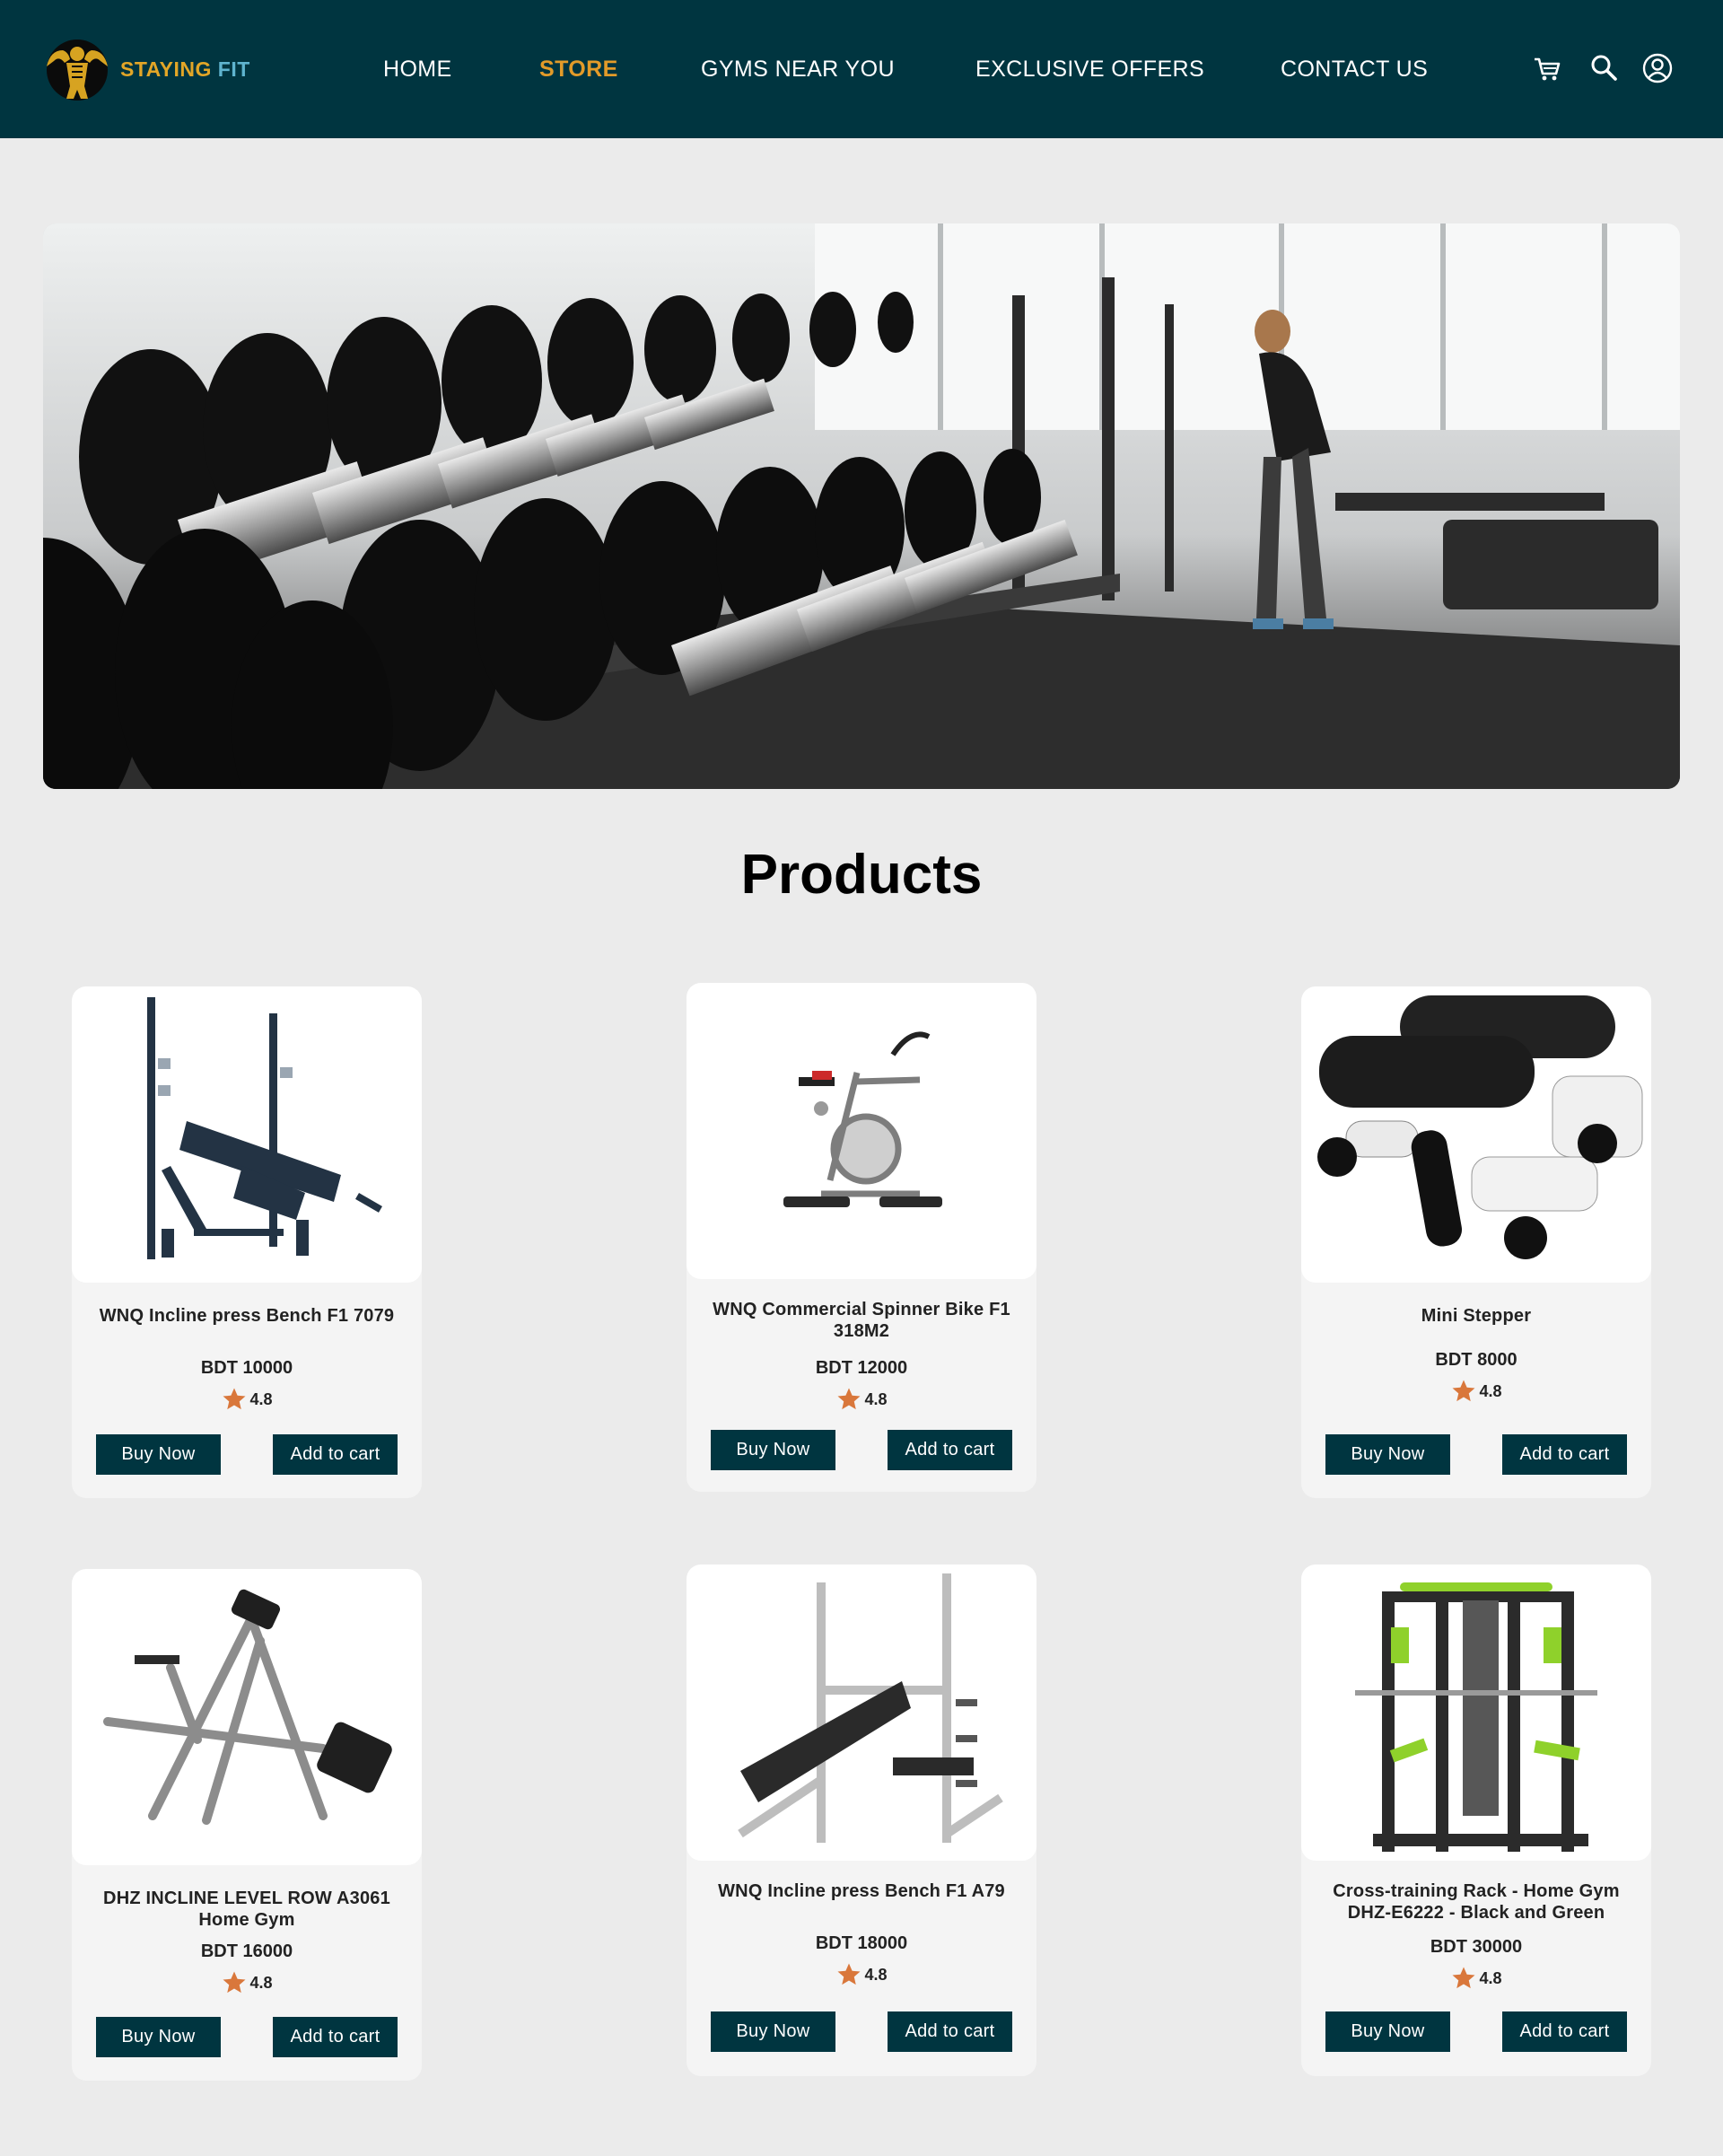 Image resolution: width=1723 pixels, height=2156 pixels. I want to click on nav-contact-us: CONTACT US, so click(1354, 69).